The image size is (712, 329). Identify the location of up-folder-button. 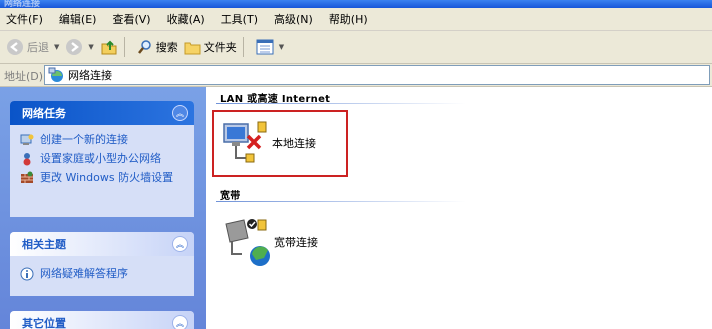
(109, 47).